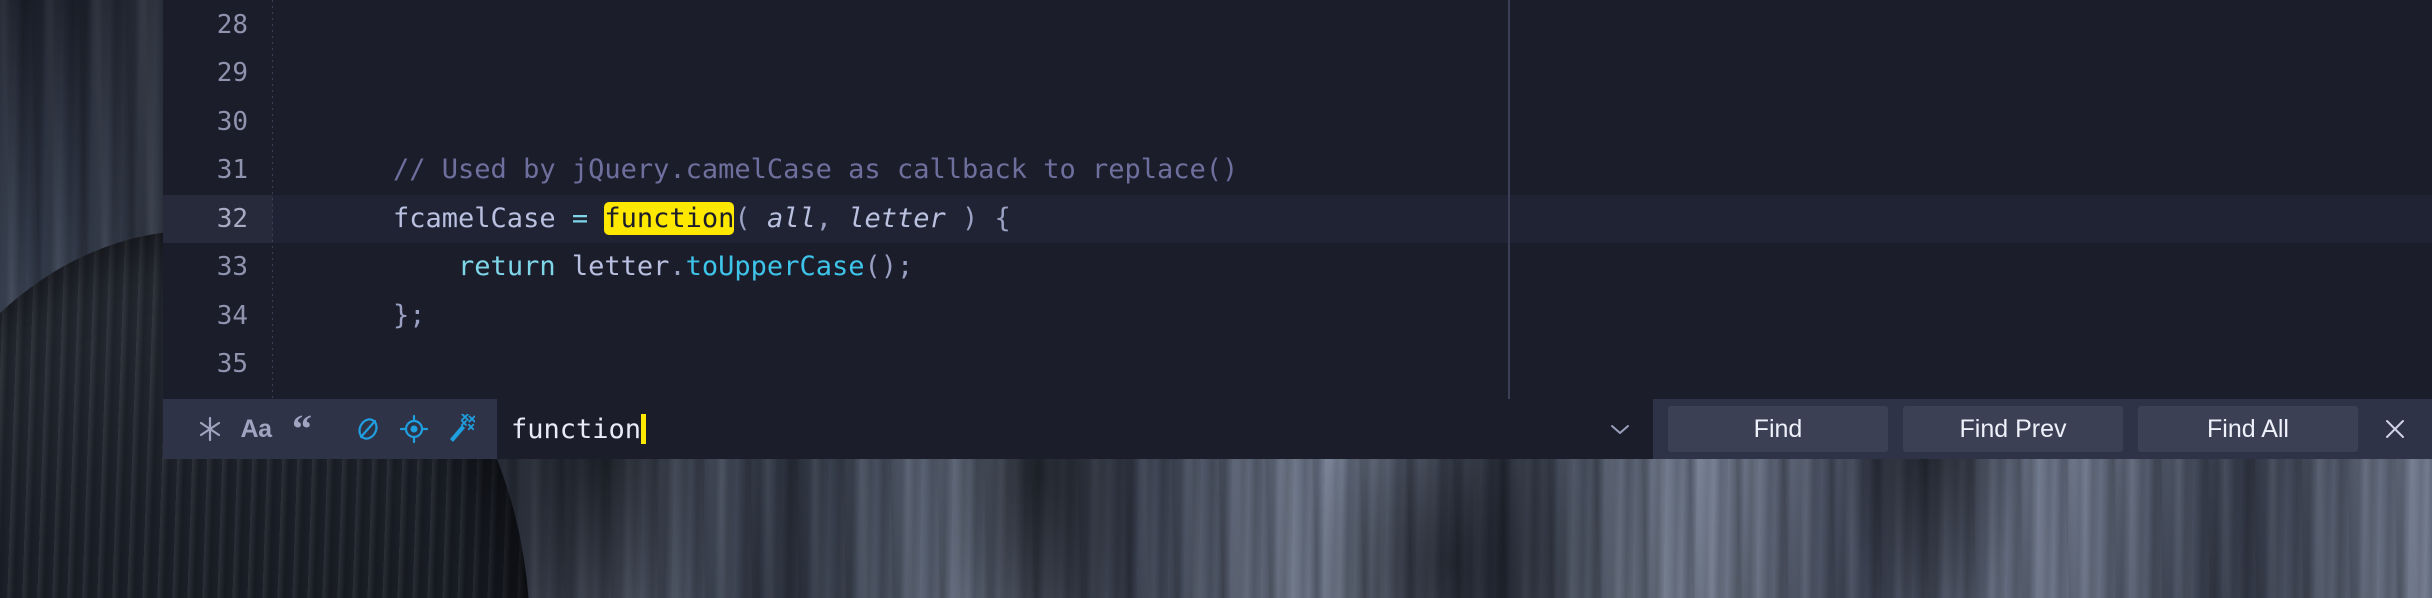 The image size is (2432, 598). I want to click on gutter-line-34: 34, so click(218, 316).